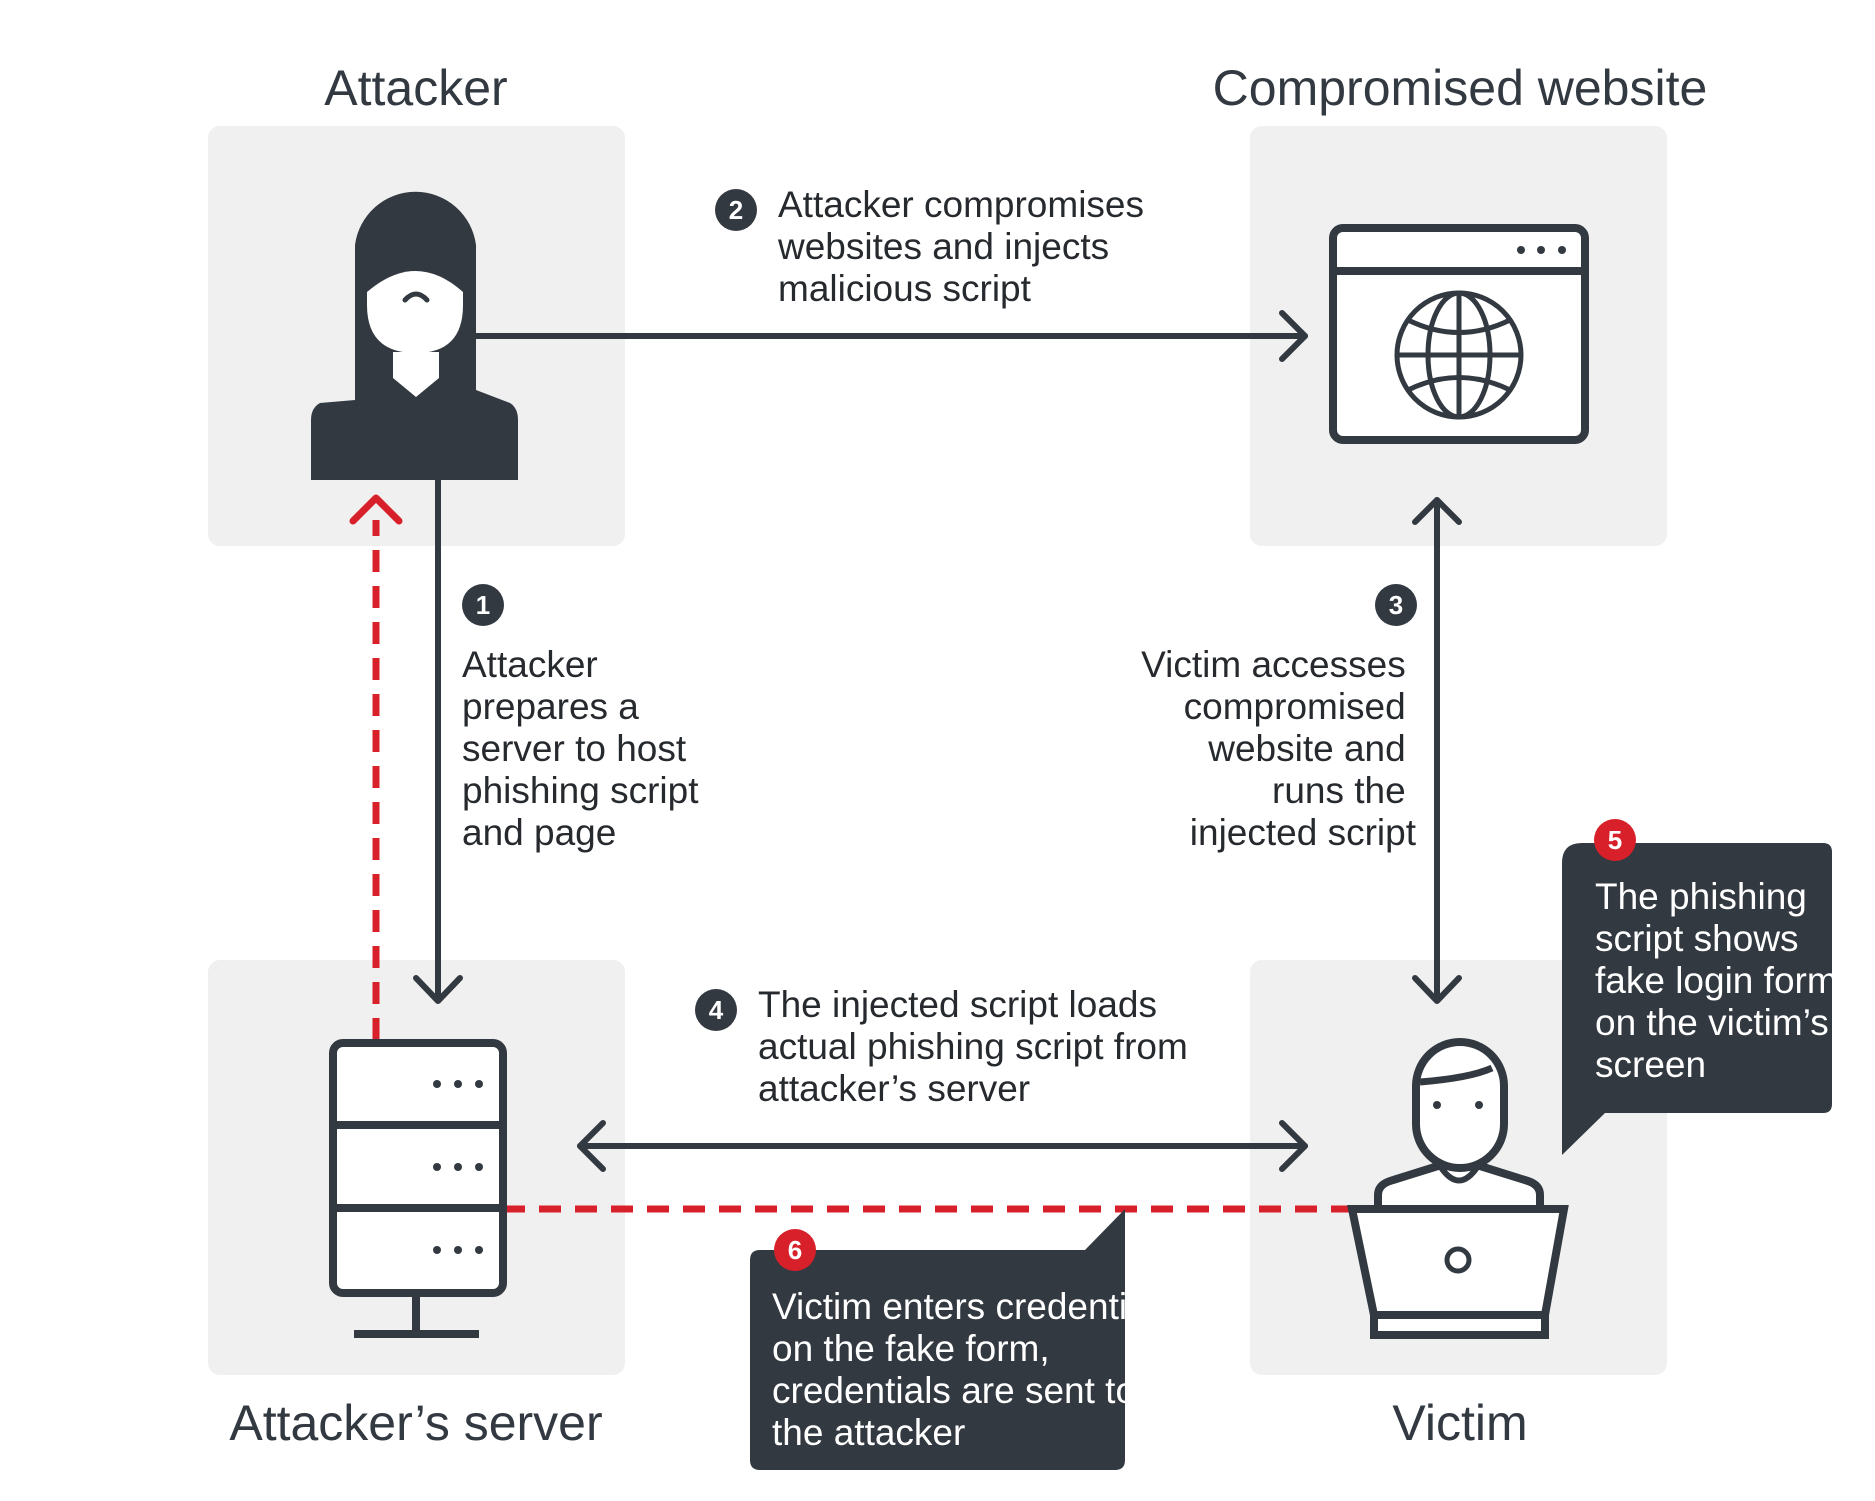 This screenshot has width=1875, height=1501. I want to click on step-5-number: 5, so click(1615, 840).